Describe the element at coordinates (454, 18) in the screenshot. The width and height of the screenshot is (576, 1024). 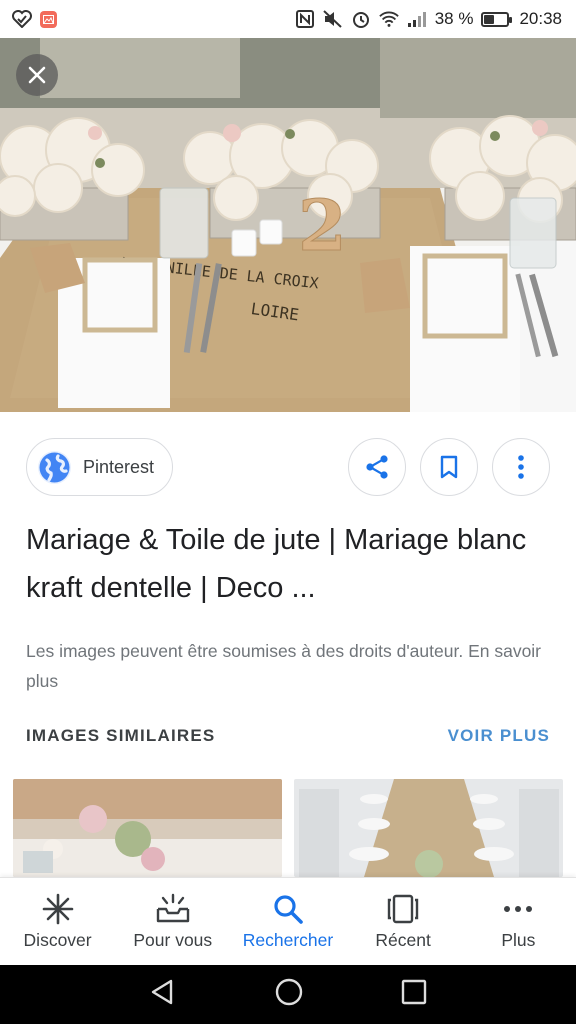
I see `battery-percent: 38 %` at that location.